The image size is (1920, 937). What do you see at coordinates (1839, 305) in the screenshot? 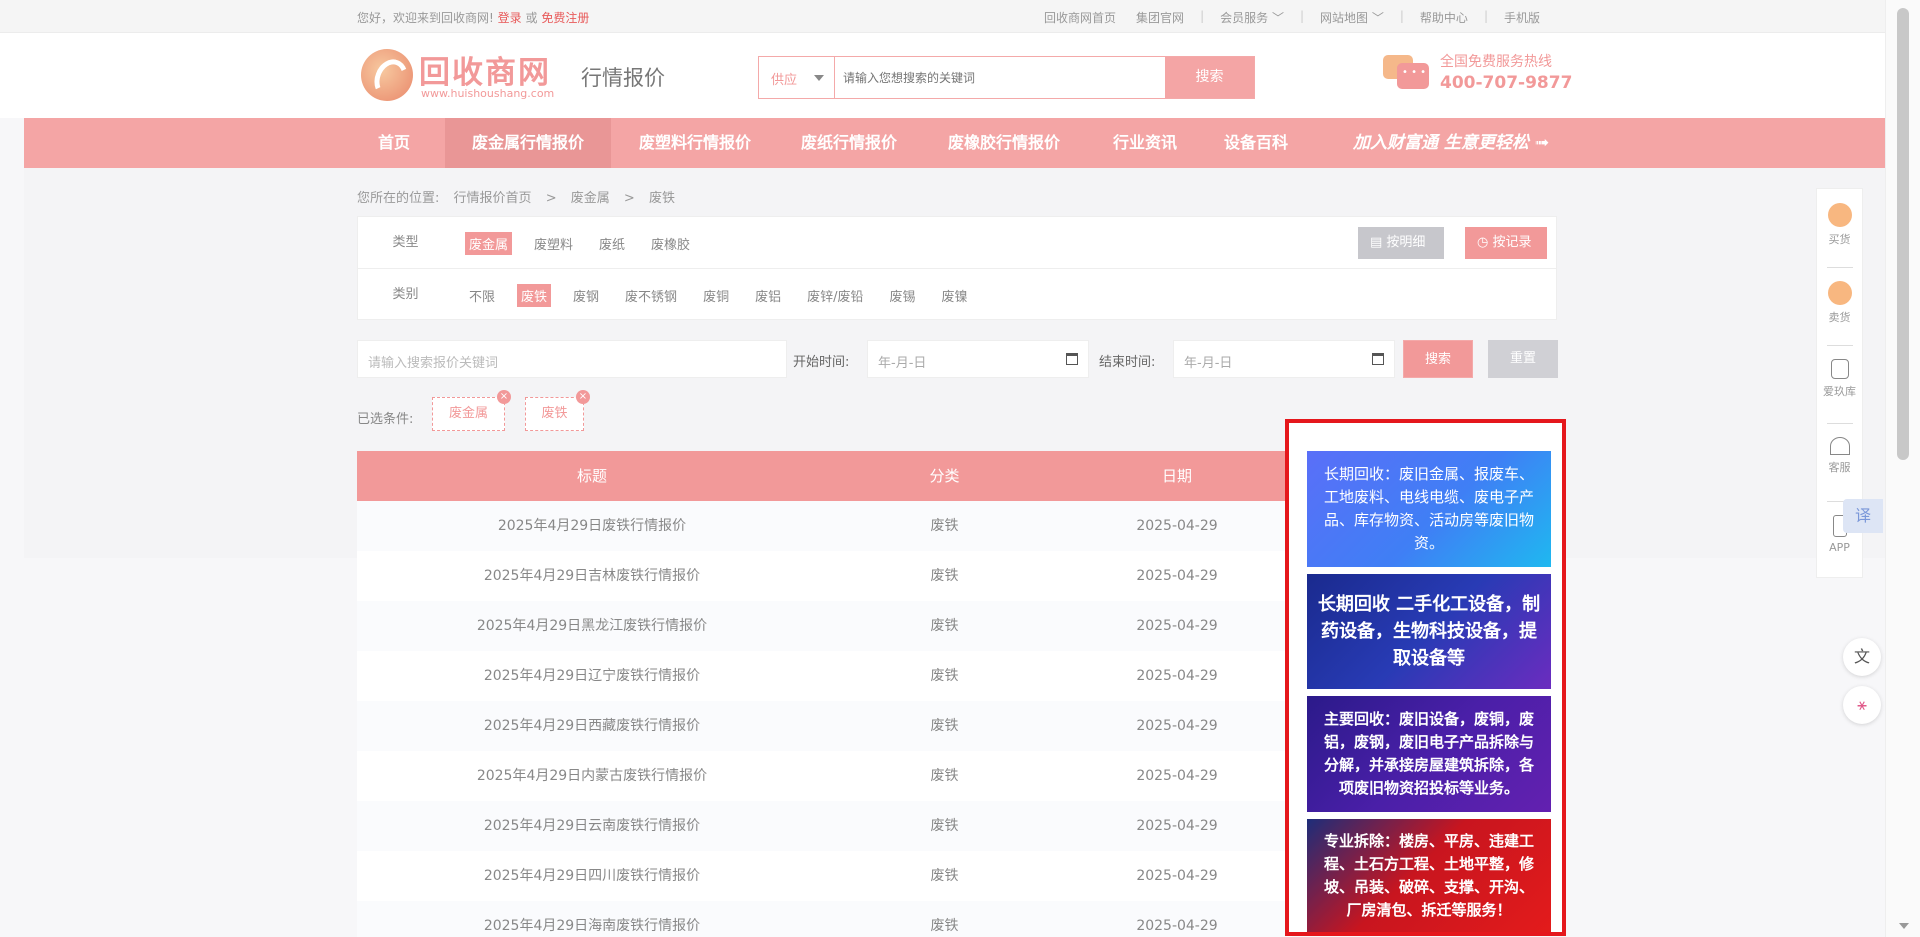
I see `sidebar-sell: 卖货` at bounding box center [1839, 305].